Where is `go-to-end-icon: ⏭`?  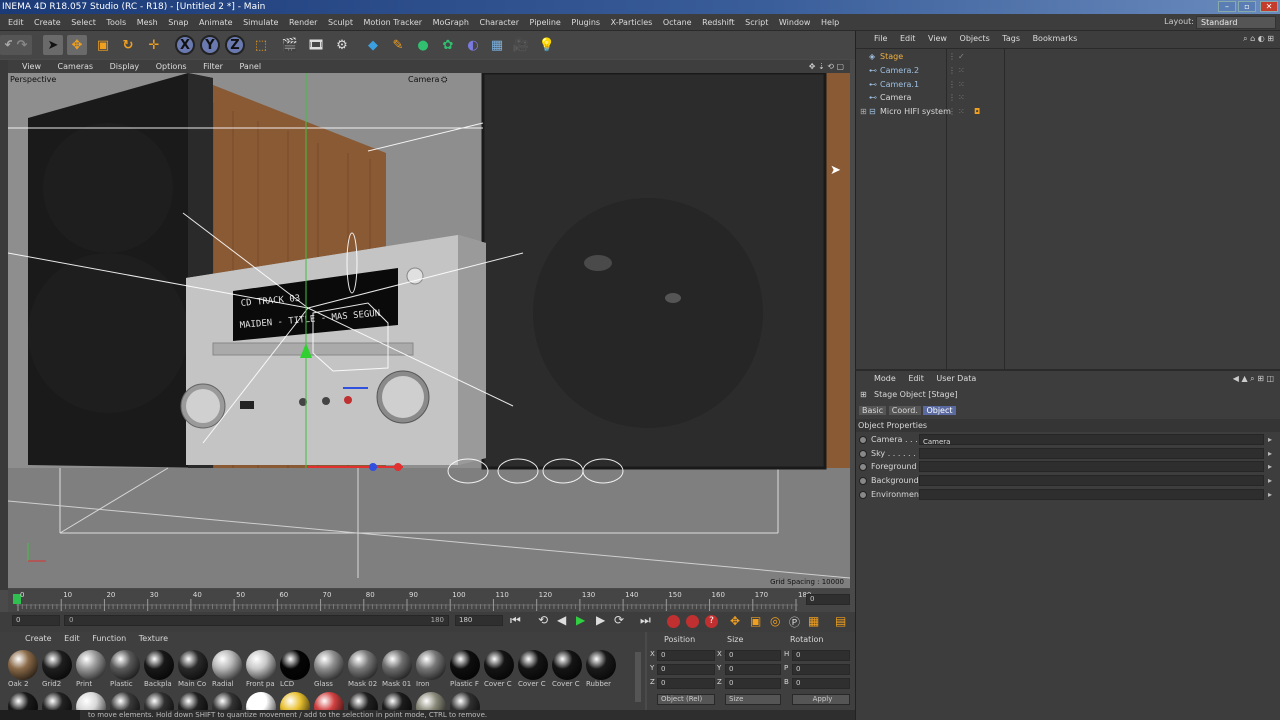
go-to-end-icon: ⏭ is located at coordinates (645, 620).